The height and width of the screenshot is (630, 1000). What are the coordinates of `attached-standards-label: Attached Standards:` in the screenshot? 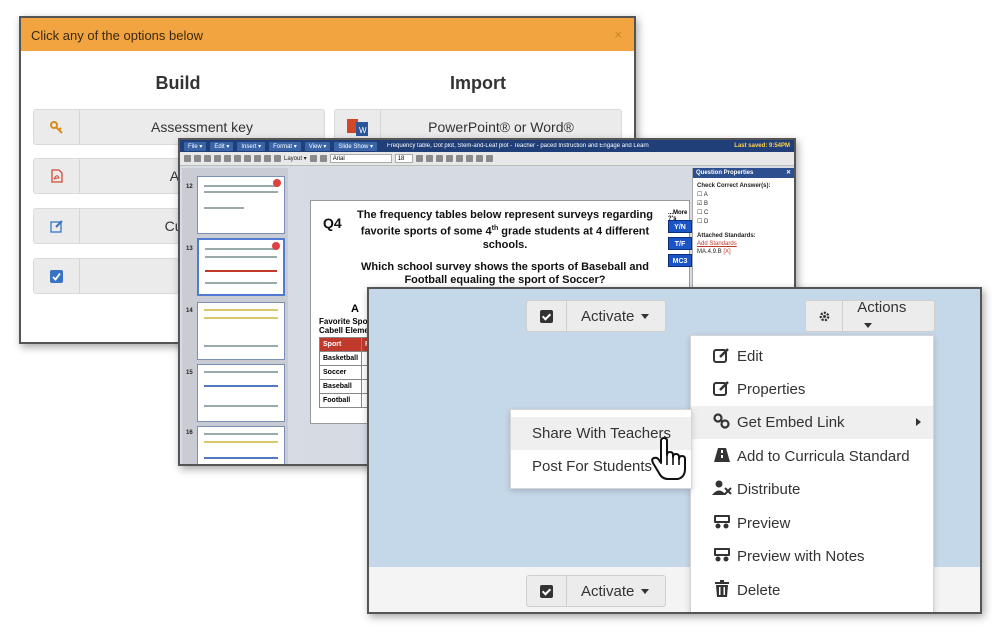 It's located at (726, 236).